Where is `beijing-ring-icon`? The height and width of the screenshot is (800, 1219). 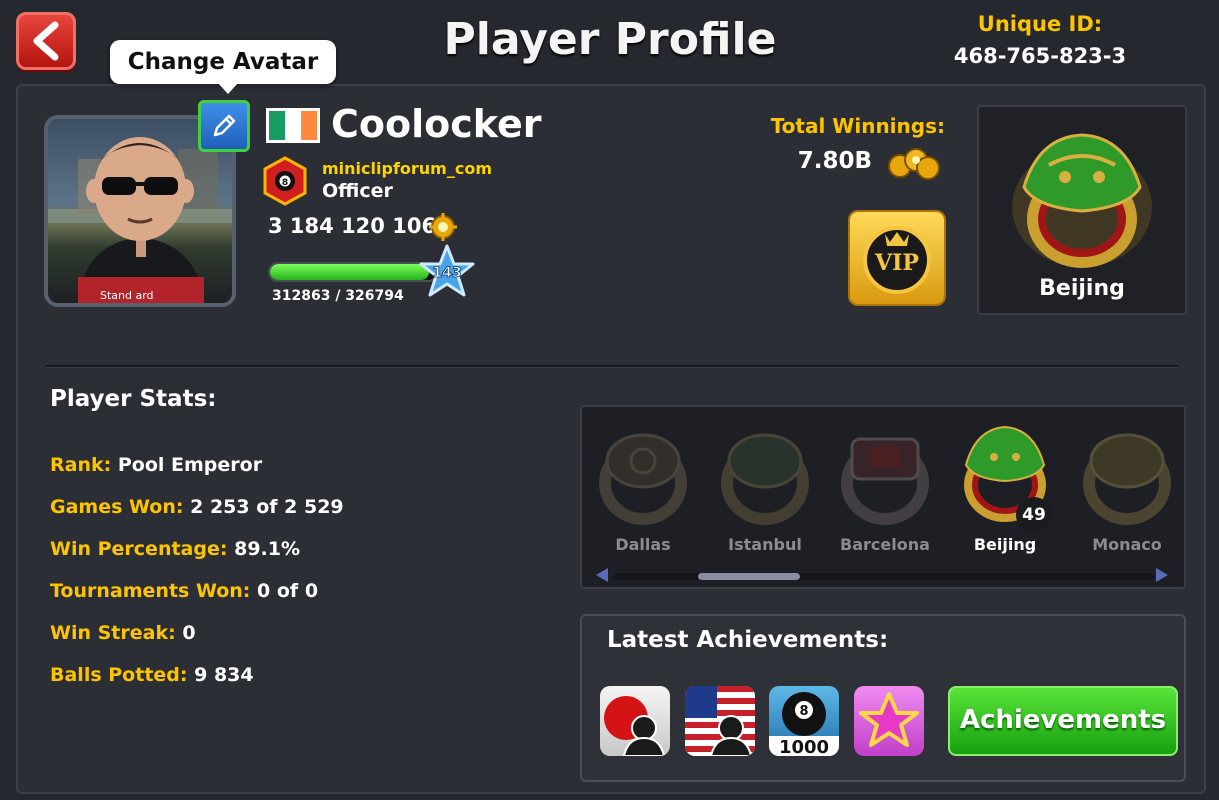
beijing-ring-icon is located at coordinates (1082, 200).